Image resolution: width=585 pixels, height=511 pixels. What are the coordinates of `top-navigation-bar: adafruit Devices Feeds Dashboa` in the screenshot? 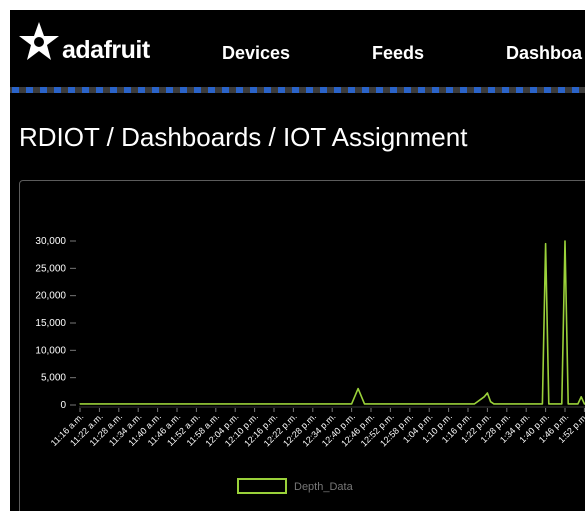 It's located at (297, 48).